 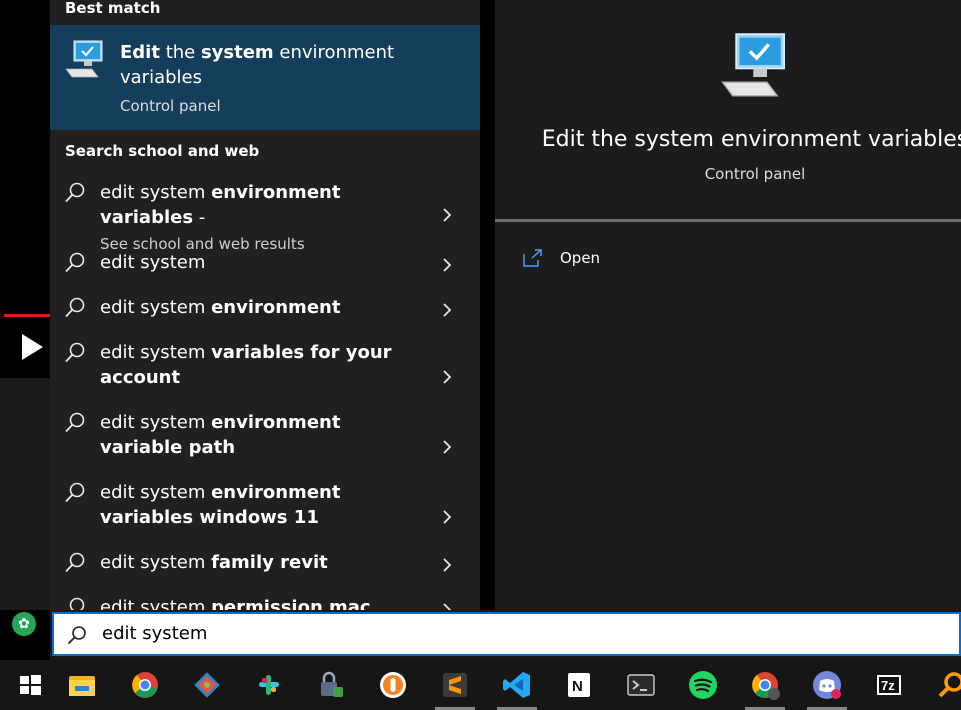 I want to click on taskbar-item: 7z, so click(x=889, y=685).